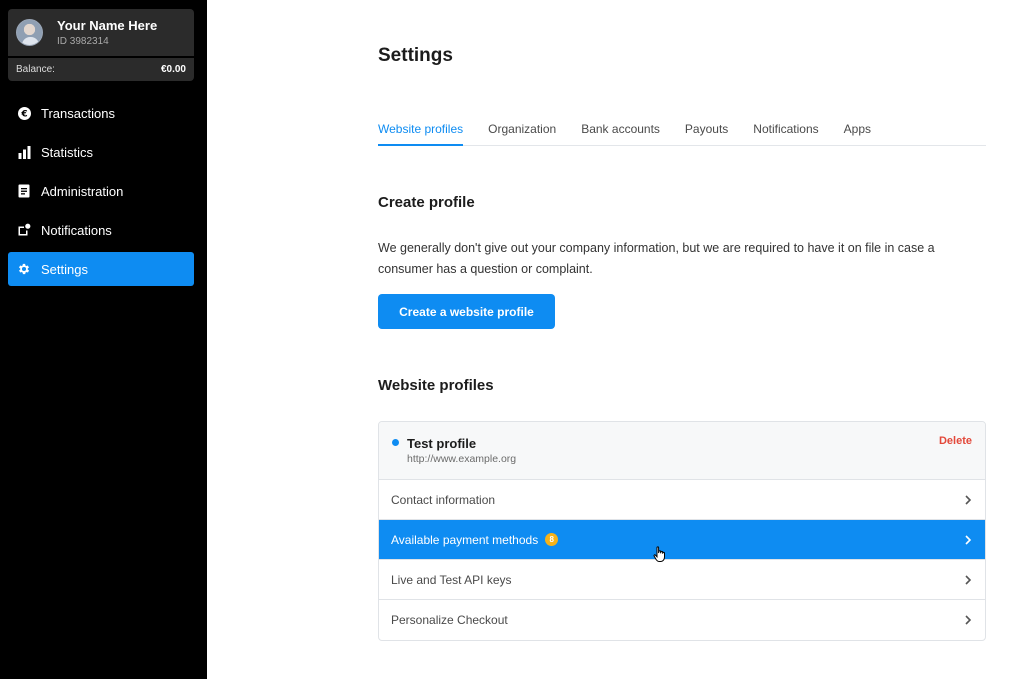 This screenshot has height=679, width=1024. I want to click on website-profiles-heading: Website profiles, so click(436, 385).